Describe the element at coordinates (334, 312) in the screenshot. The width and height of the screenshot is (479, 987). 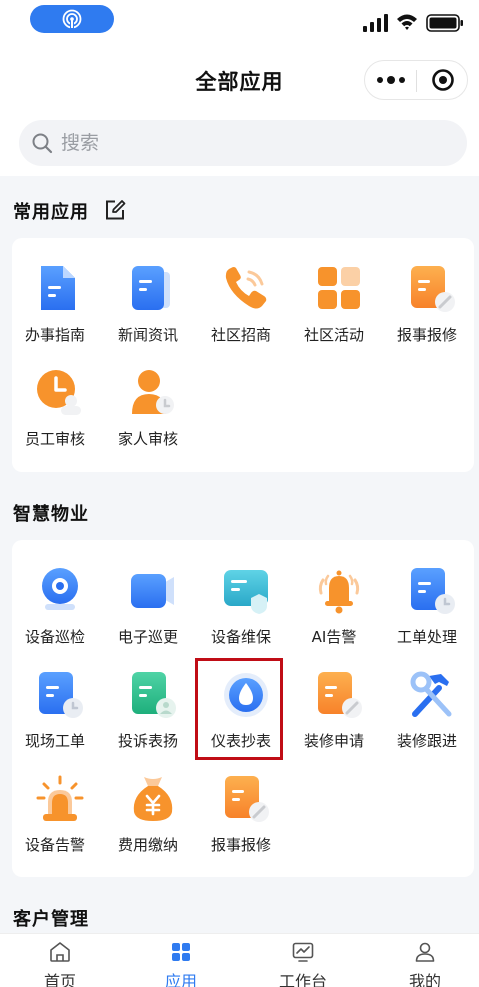
I see `app-shequ-huodong: 社区活动` at that location.